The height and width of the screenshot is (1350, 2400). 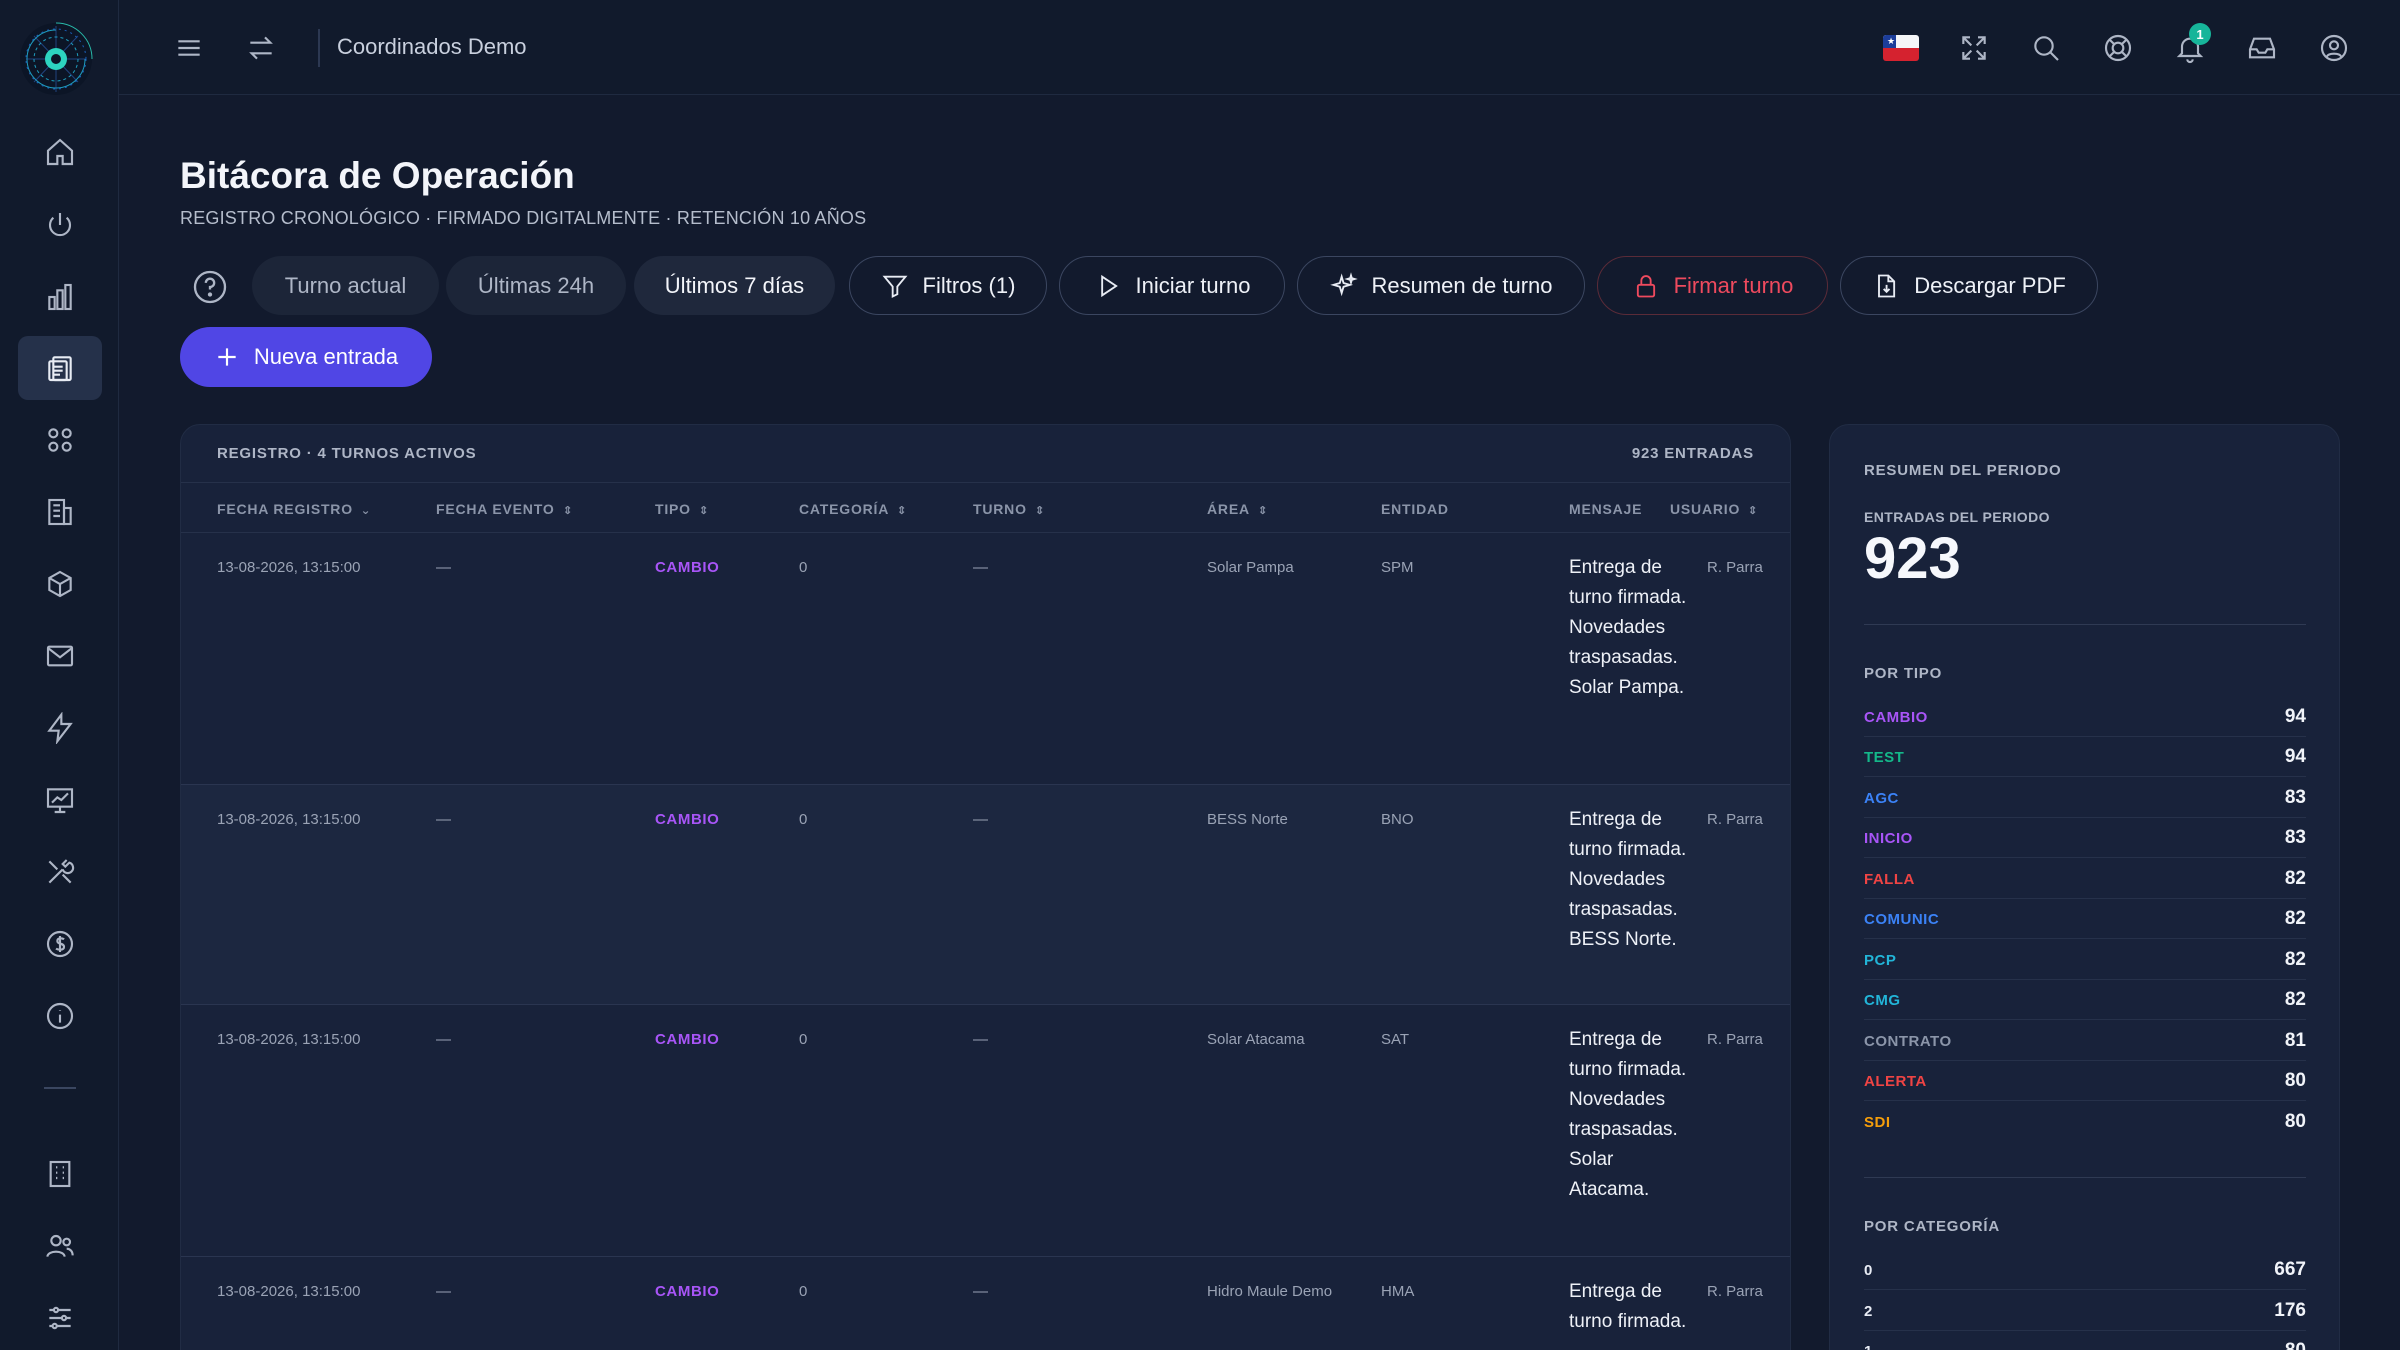 What do you see at coordinates (948, 285) in the screenshot?
I see `filters-button: Filtros (1)` at bounding box center [948, 285].